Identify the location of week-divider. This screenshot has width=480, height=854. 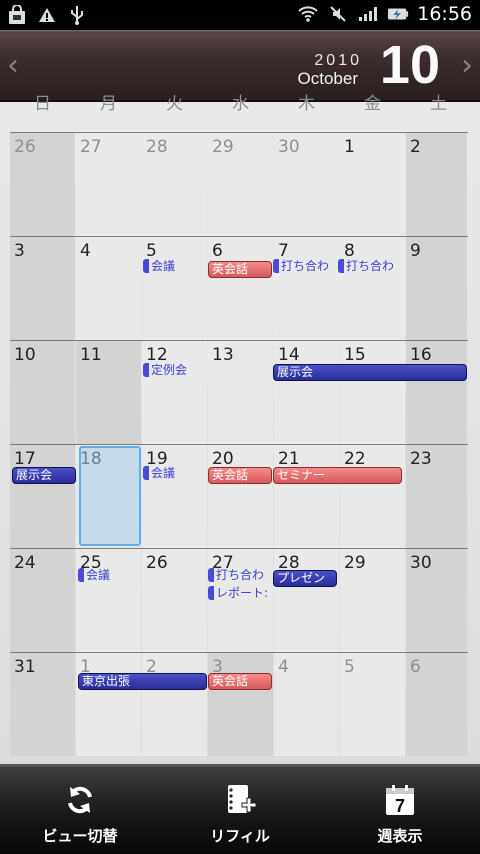
(239, 132).